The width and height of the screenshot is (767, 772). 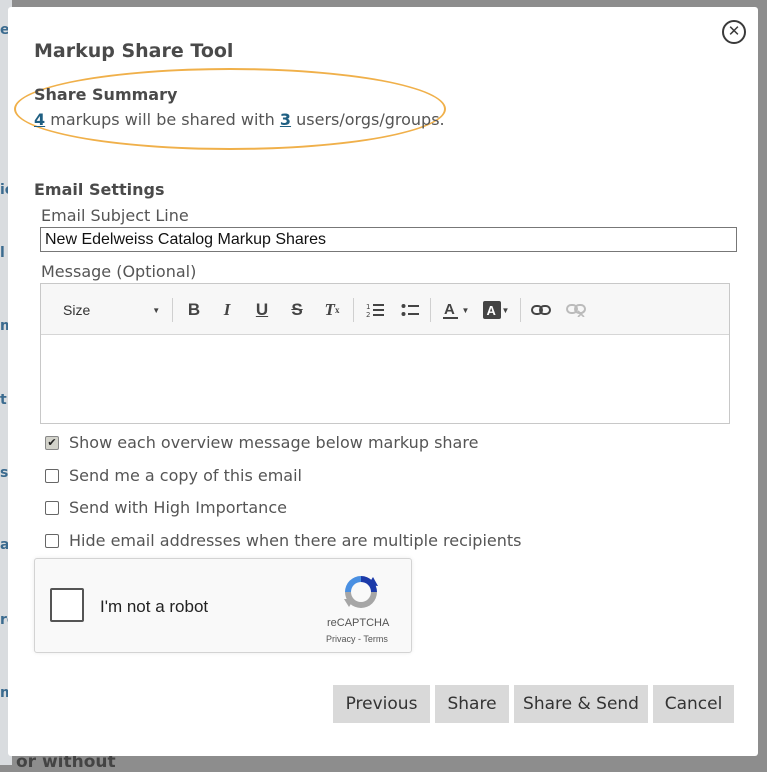 I want to click on share-summary-title: Share Summary, so click(x=106, y=94).